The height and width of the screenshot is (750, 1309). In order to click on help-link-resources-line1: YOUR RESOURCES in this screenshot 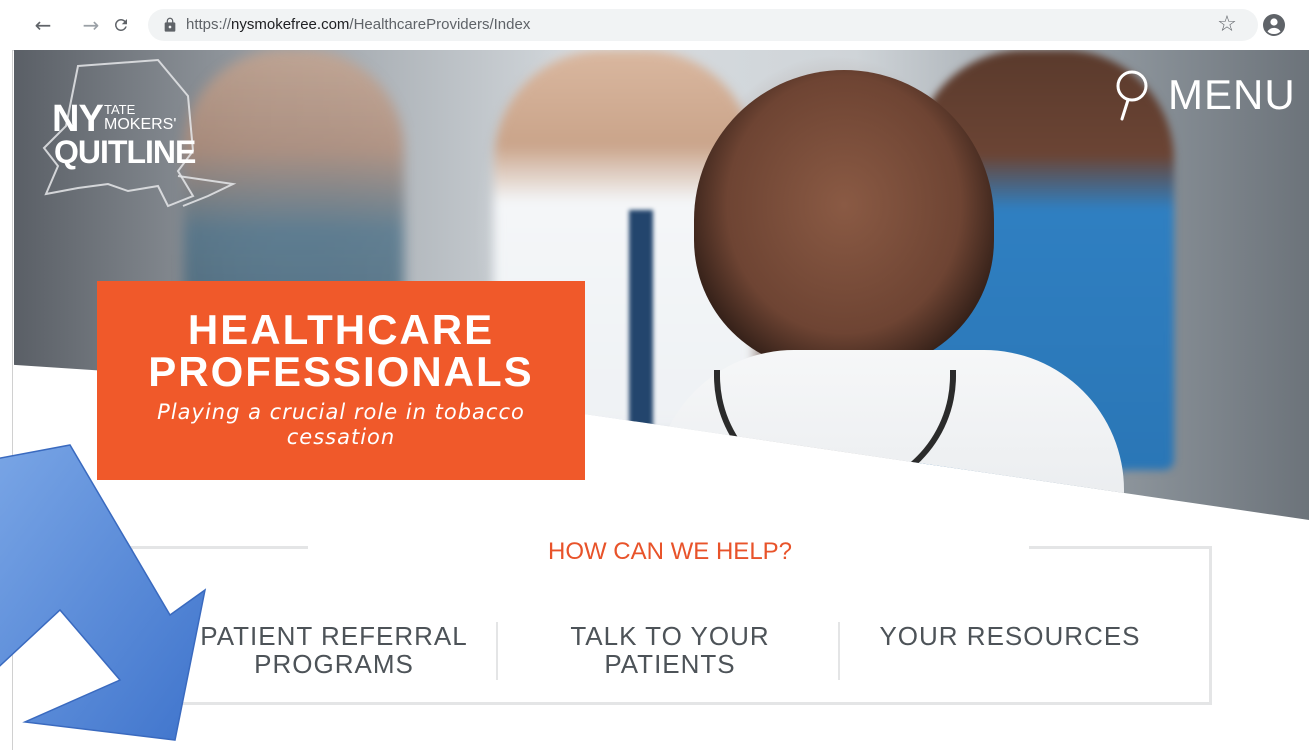, I will do `click(1009, 636)`.